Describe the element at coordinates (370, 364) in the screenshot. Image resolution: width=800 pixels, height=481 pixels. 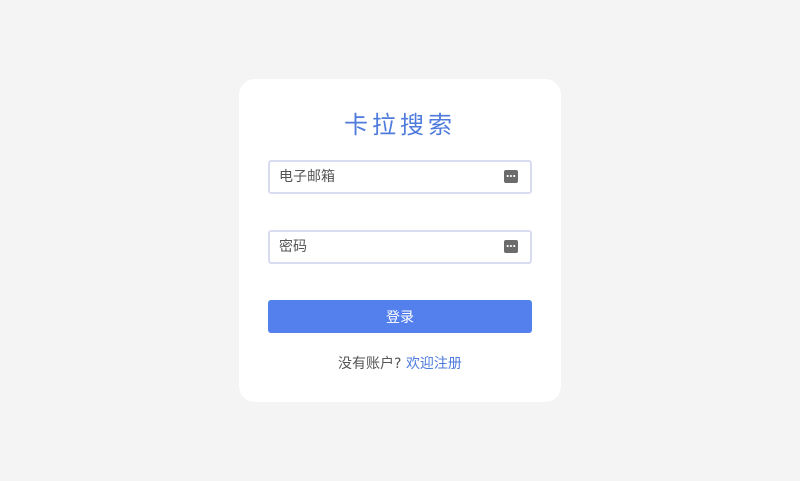
I see `no-account-text: 没有账户?` at that location.